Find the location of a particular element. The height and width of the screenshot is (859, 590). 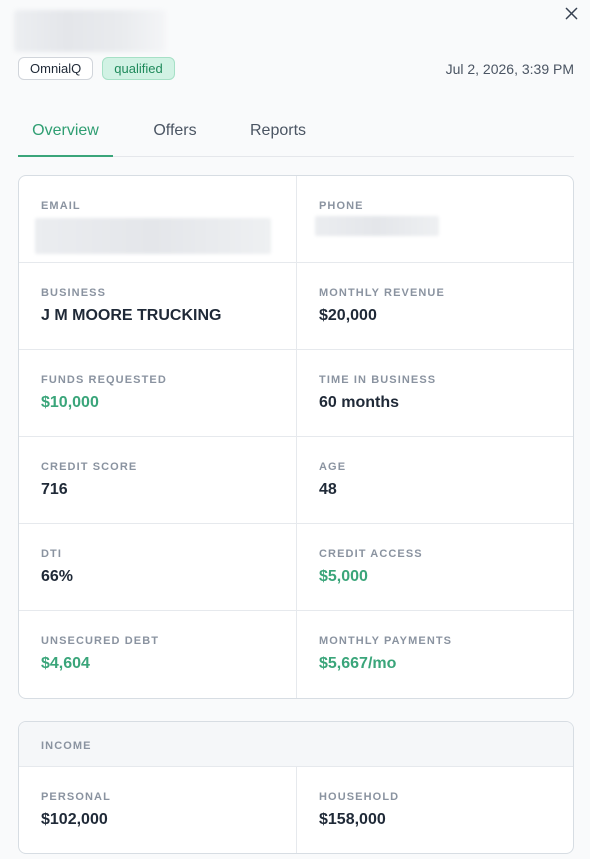

monthly-revenue-cell: MONTHLY REVENUE $20,000 is located at coordinates (434, 306).